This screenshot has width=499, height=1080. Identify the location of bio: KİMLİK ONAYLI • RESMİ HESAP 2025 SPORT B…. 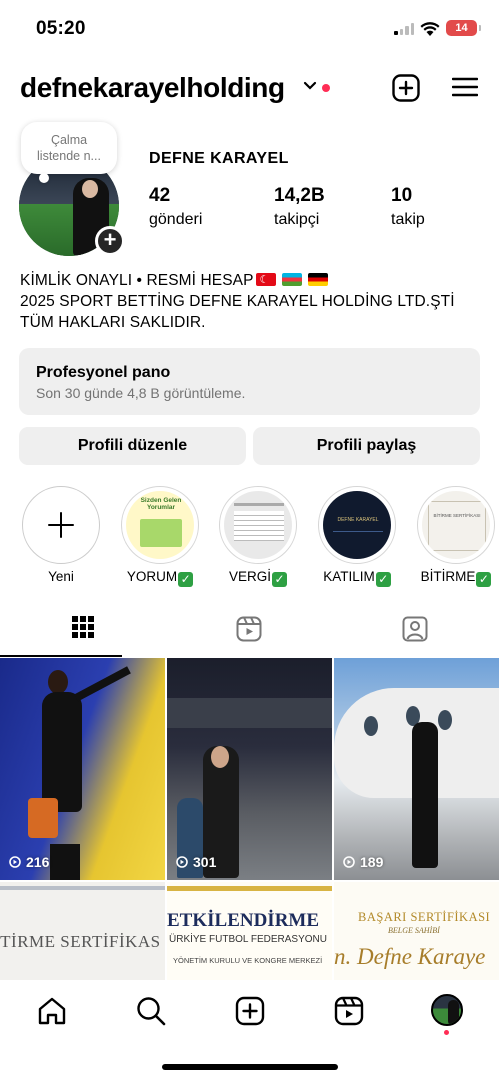
(237, 301).